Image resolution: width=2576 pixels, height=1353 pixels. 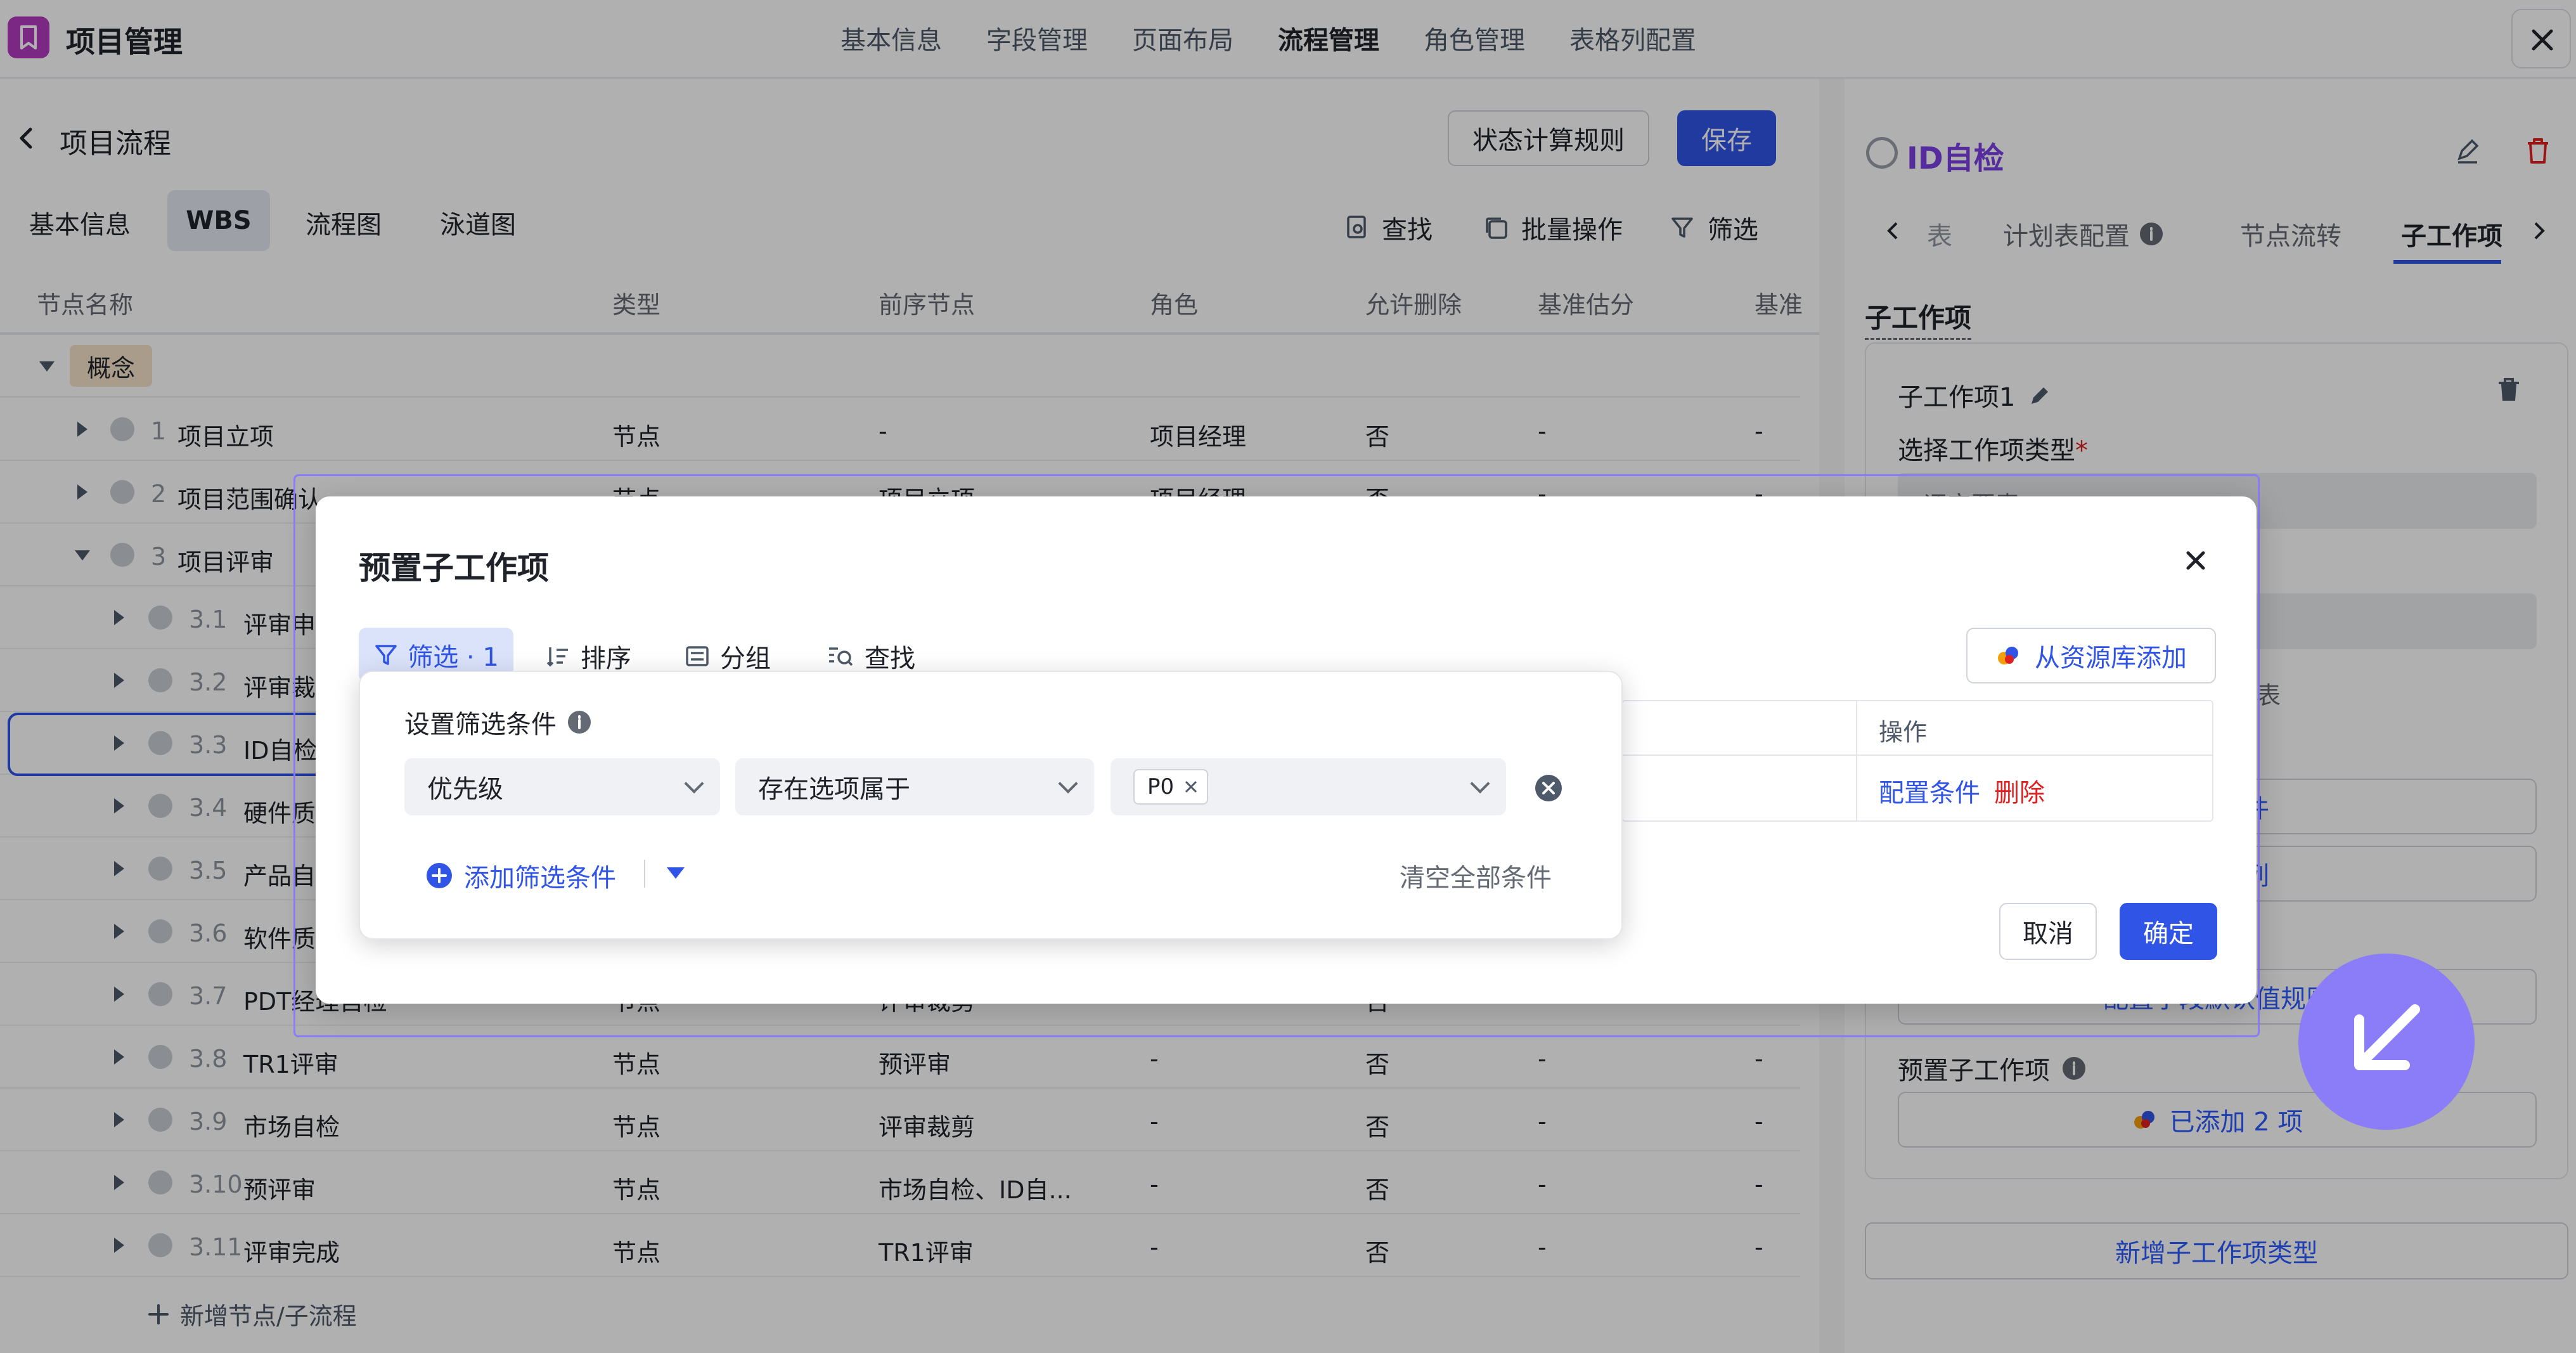 I want to click on filter-icon, so click(x=386, y=655).